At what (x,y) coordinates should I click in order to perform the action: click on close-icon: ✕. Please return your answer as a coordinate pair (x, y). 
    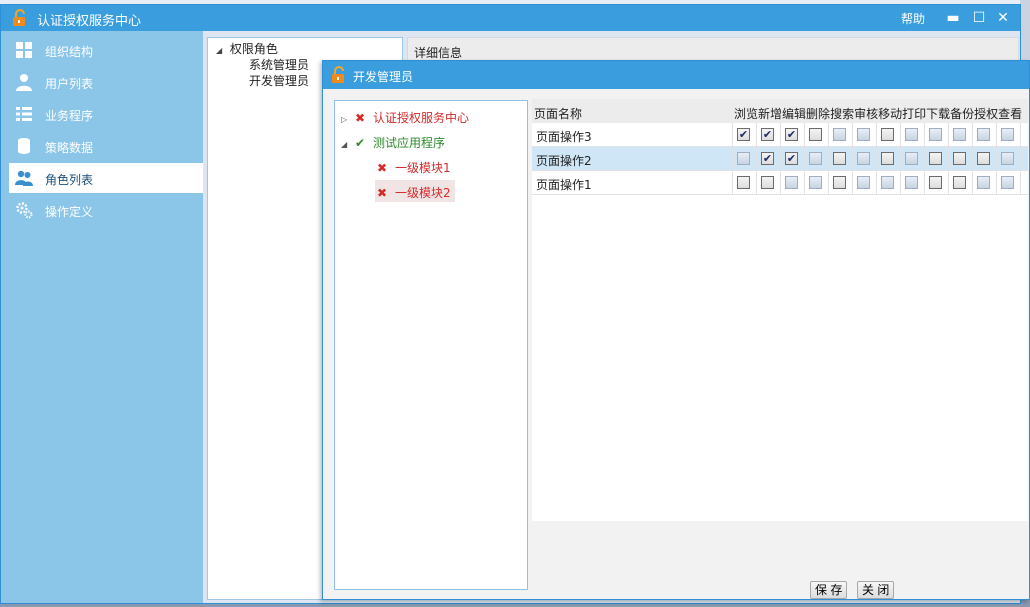
    Looking at the image, I should click on (1003, 18).